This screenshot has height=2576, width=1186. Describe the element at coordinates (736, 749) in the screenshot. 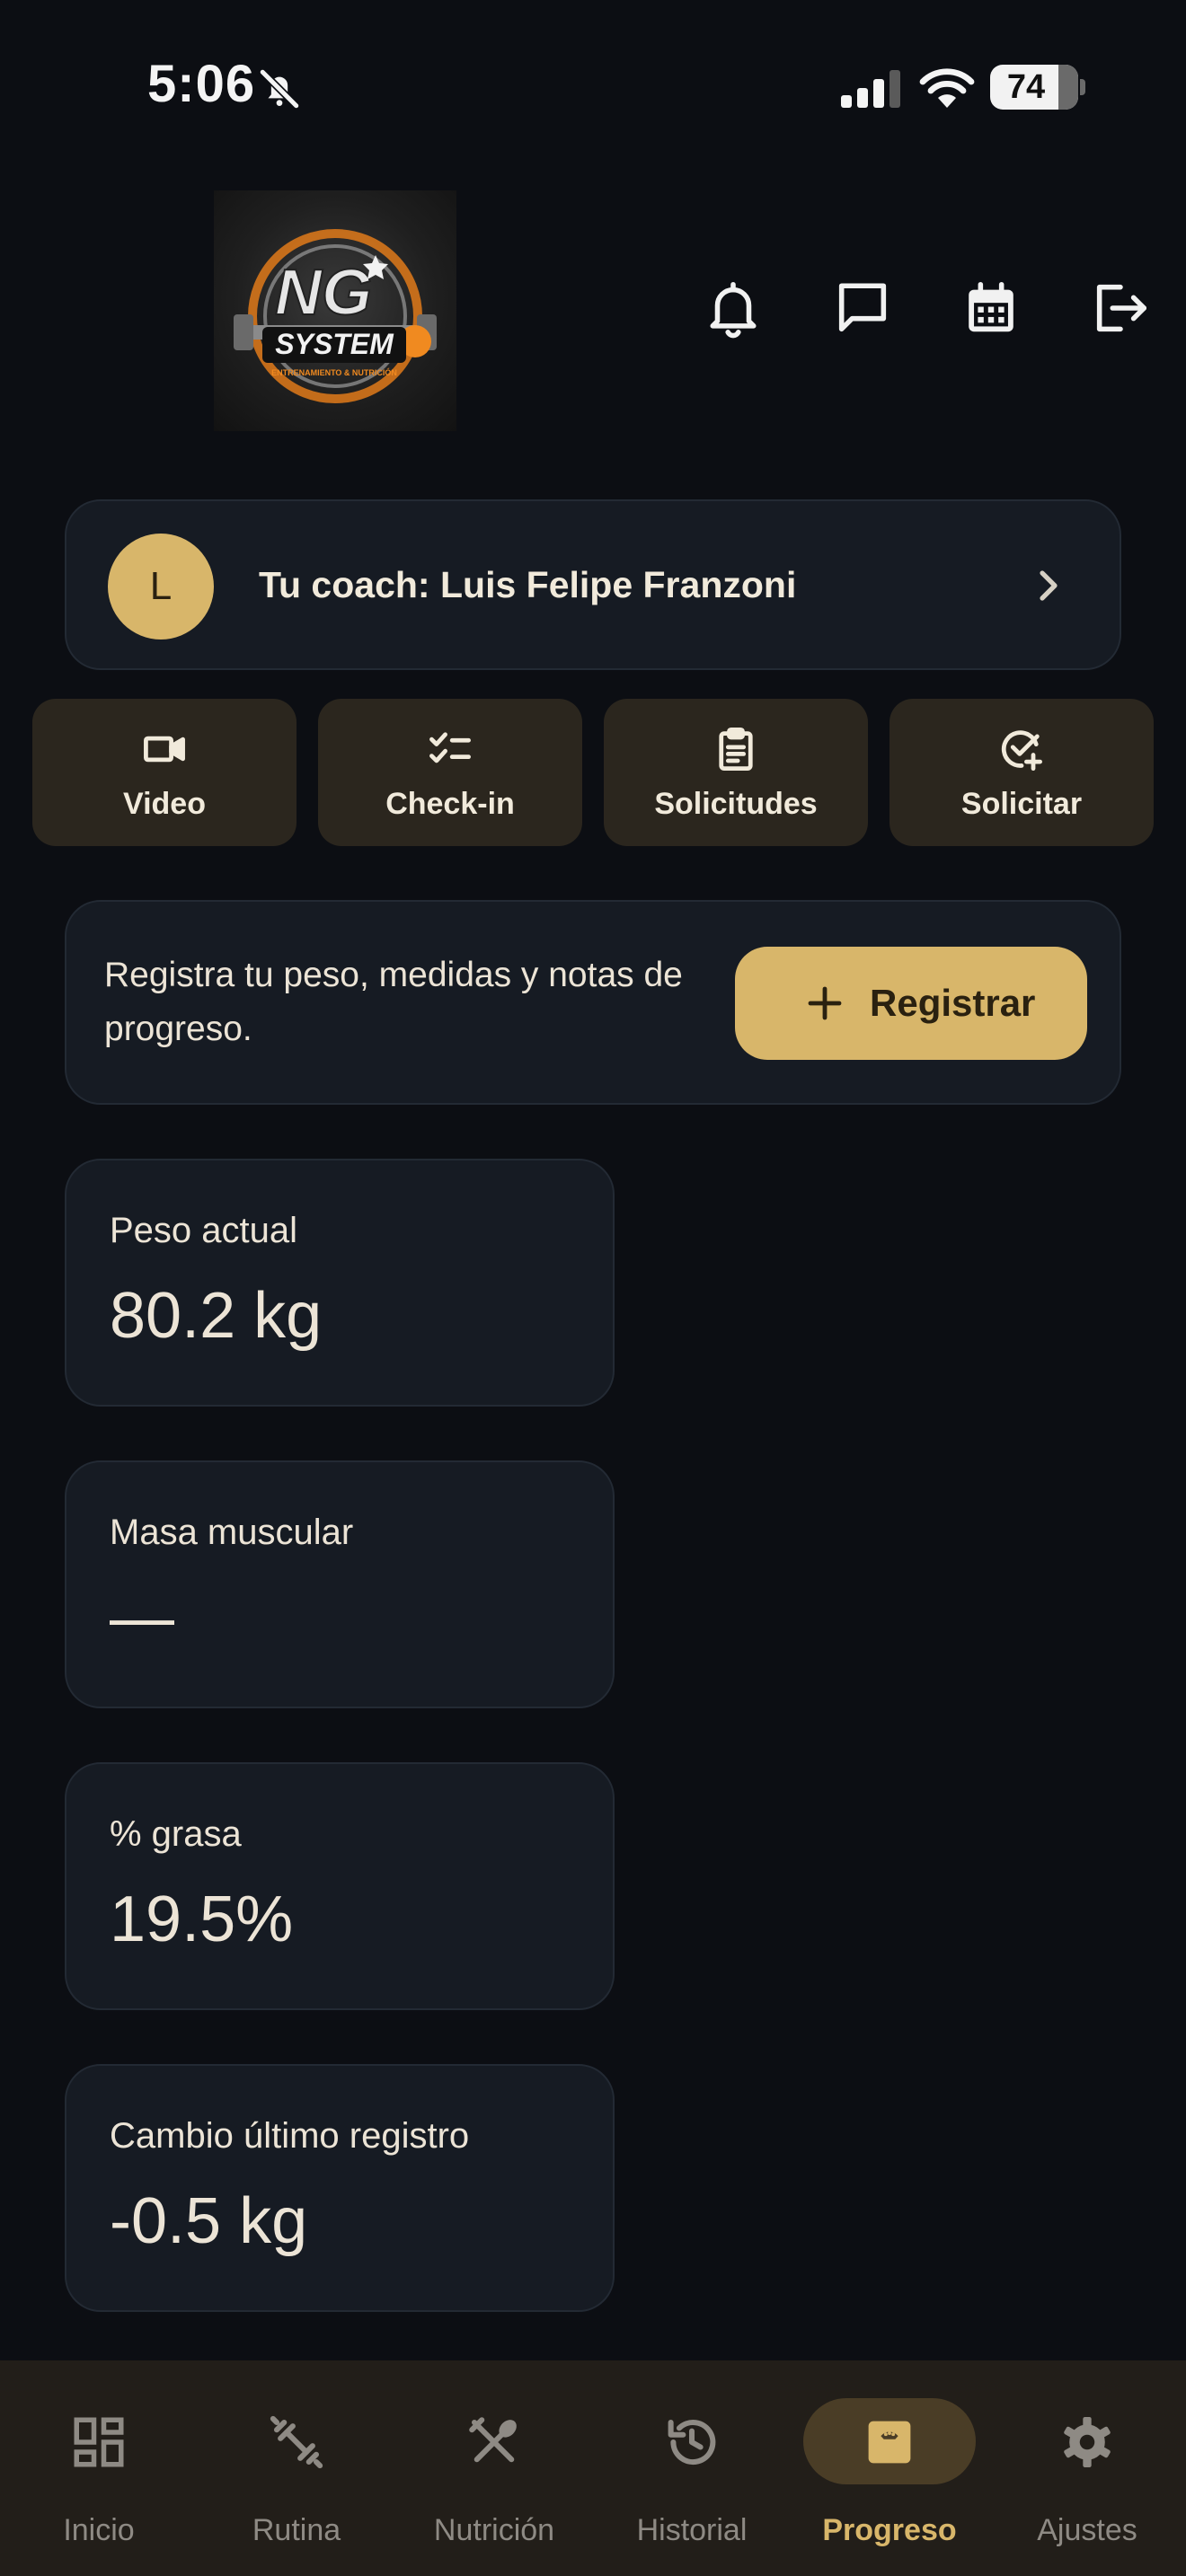

I see `clipboard-icon` at that location.